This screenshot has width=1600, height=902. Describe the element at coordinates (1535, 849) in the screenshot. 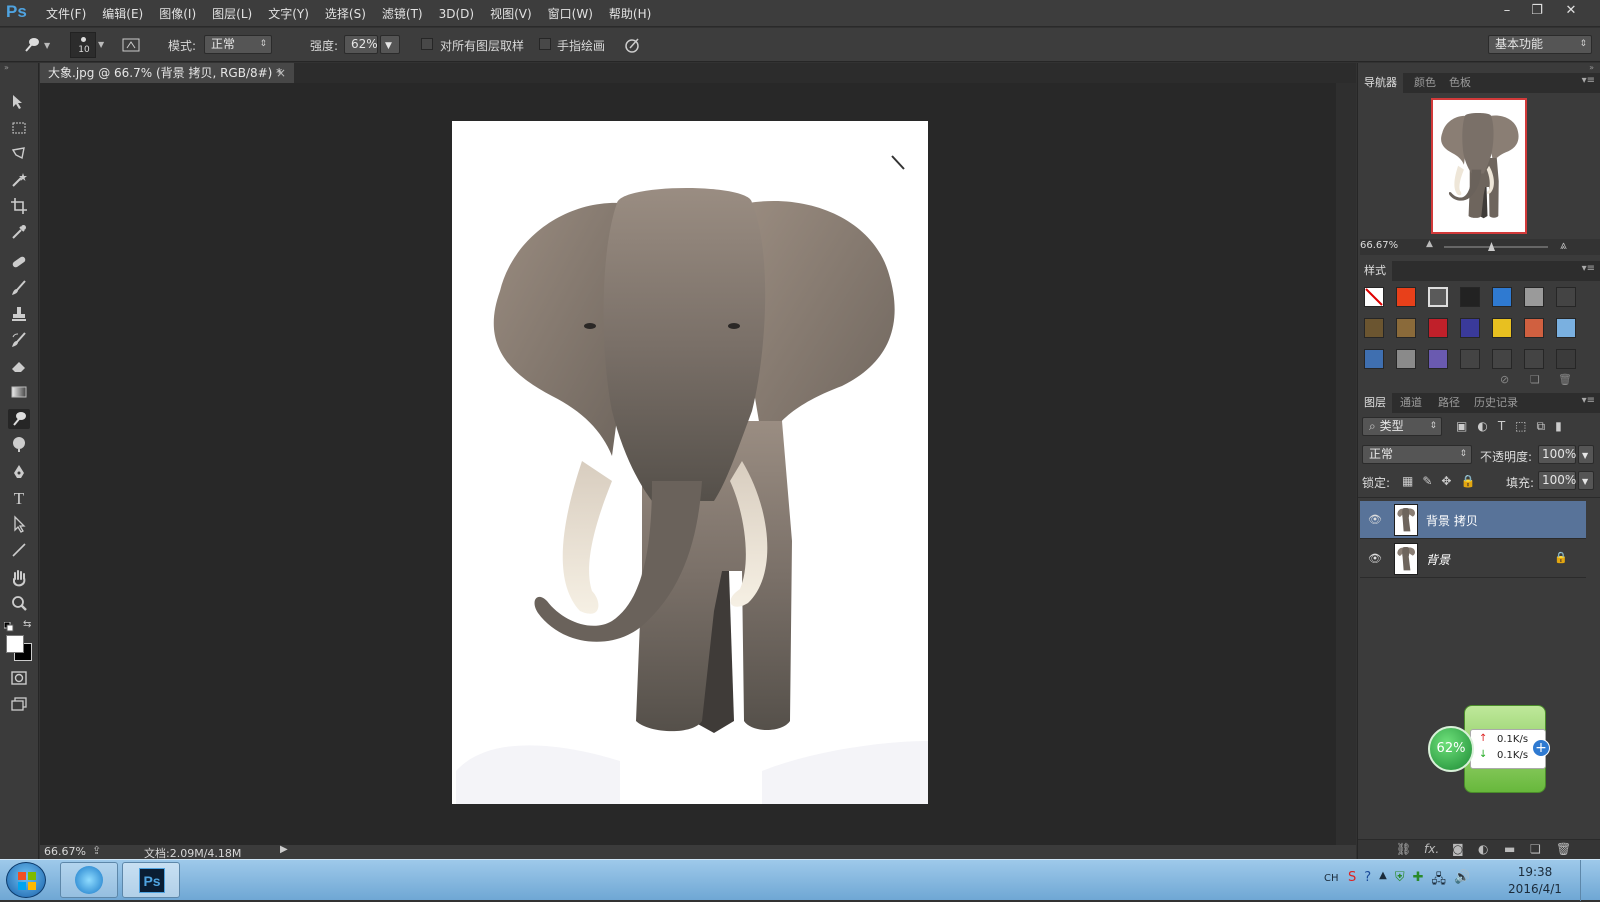

I see `new-layer-icon: ❏` at that location.